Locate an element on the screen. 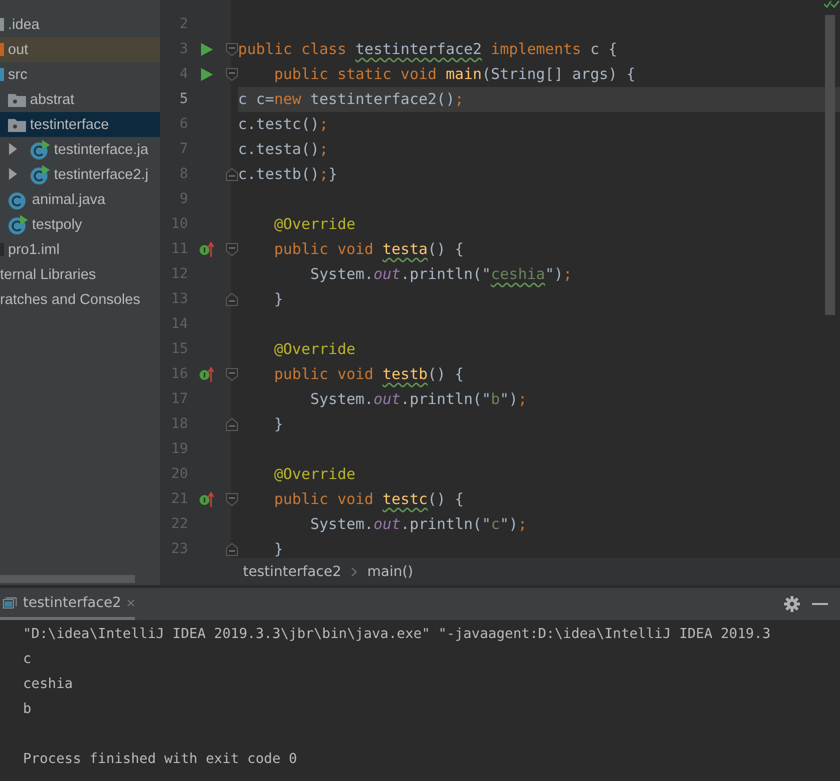 This screenshot has width=840, height=781. console-output: b is located at coordinates (27, 708).